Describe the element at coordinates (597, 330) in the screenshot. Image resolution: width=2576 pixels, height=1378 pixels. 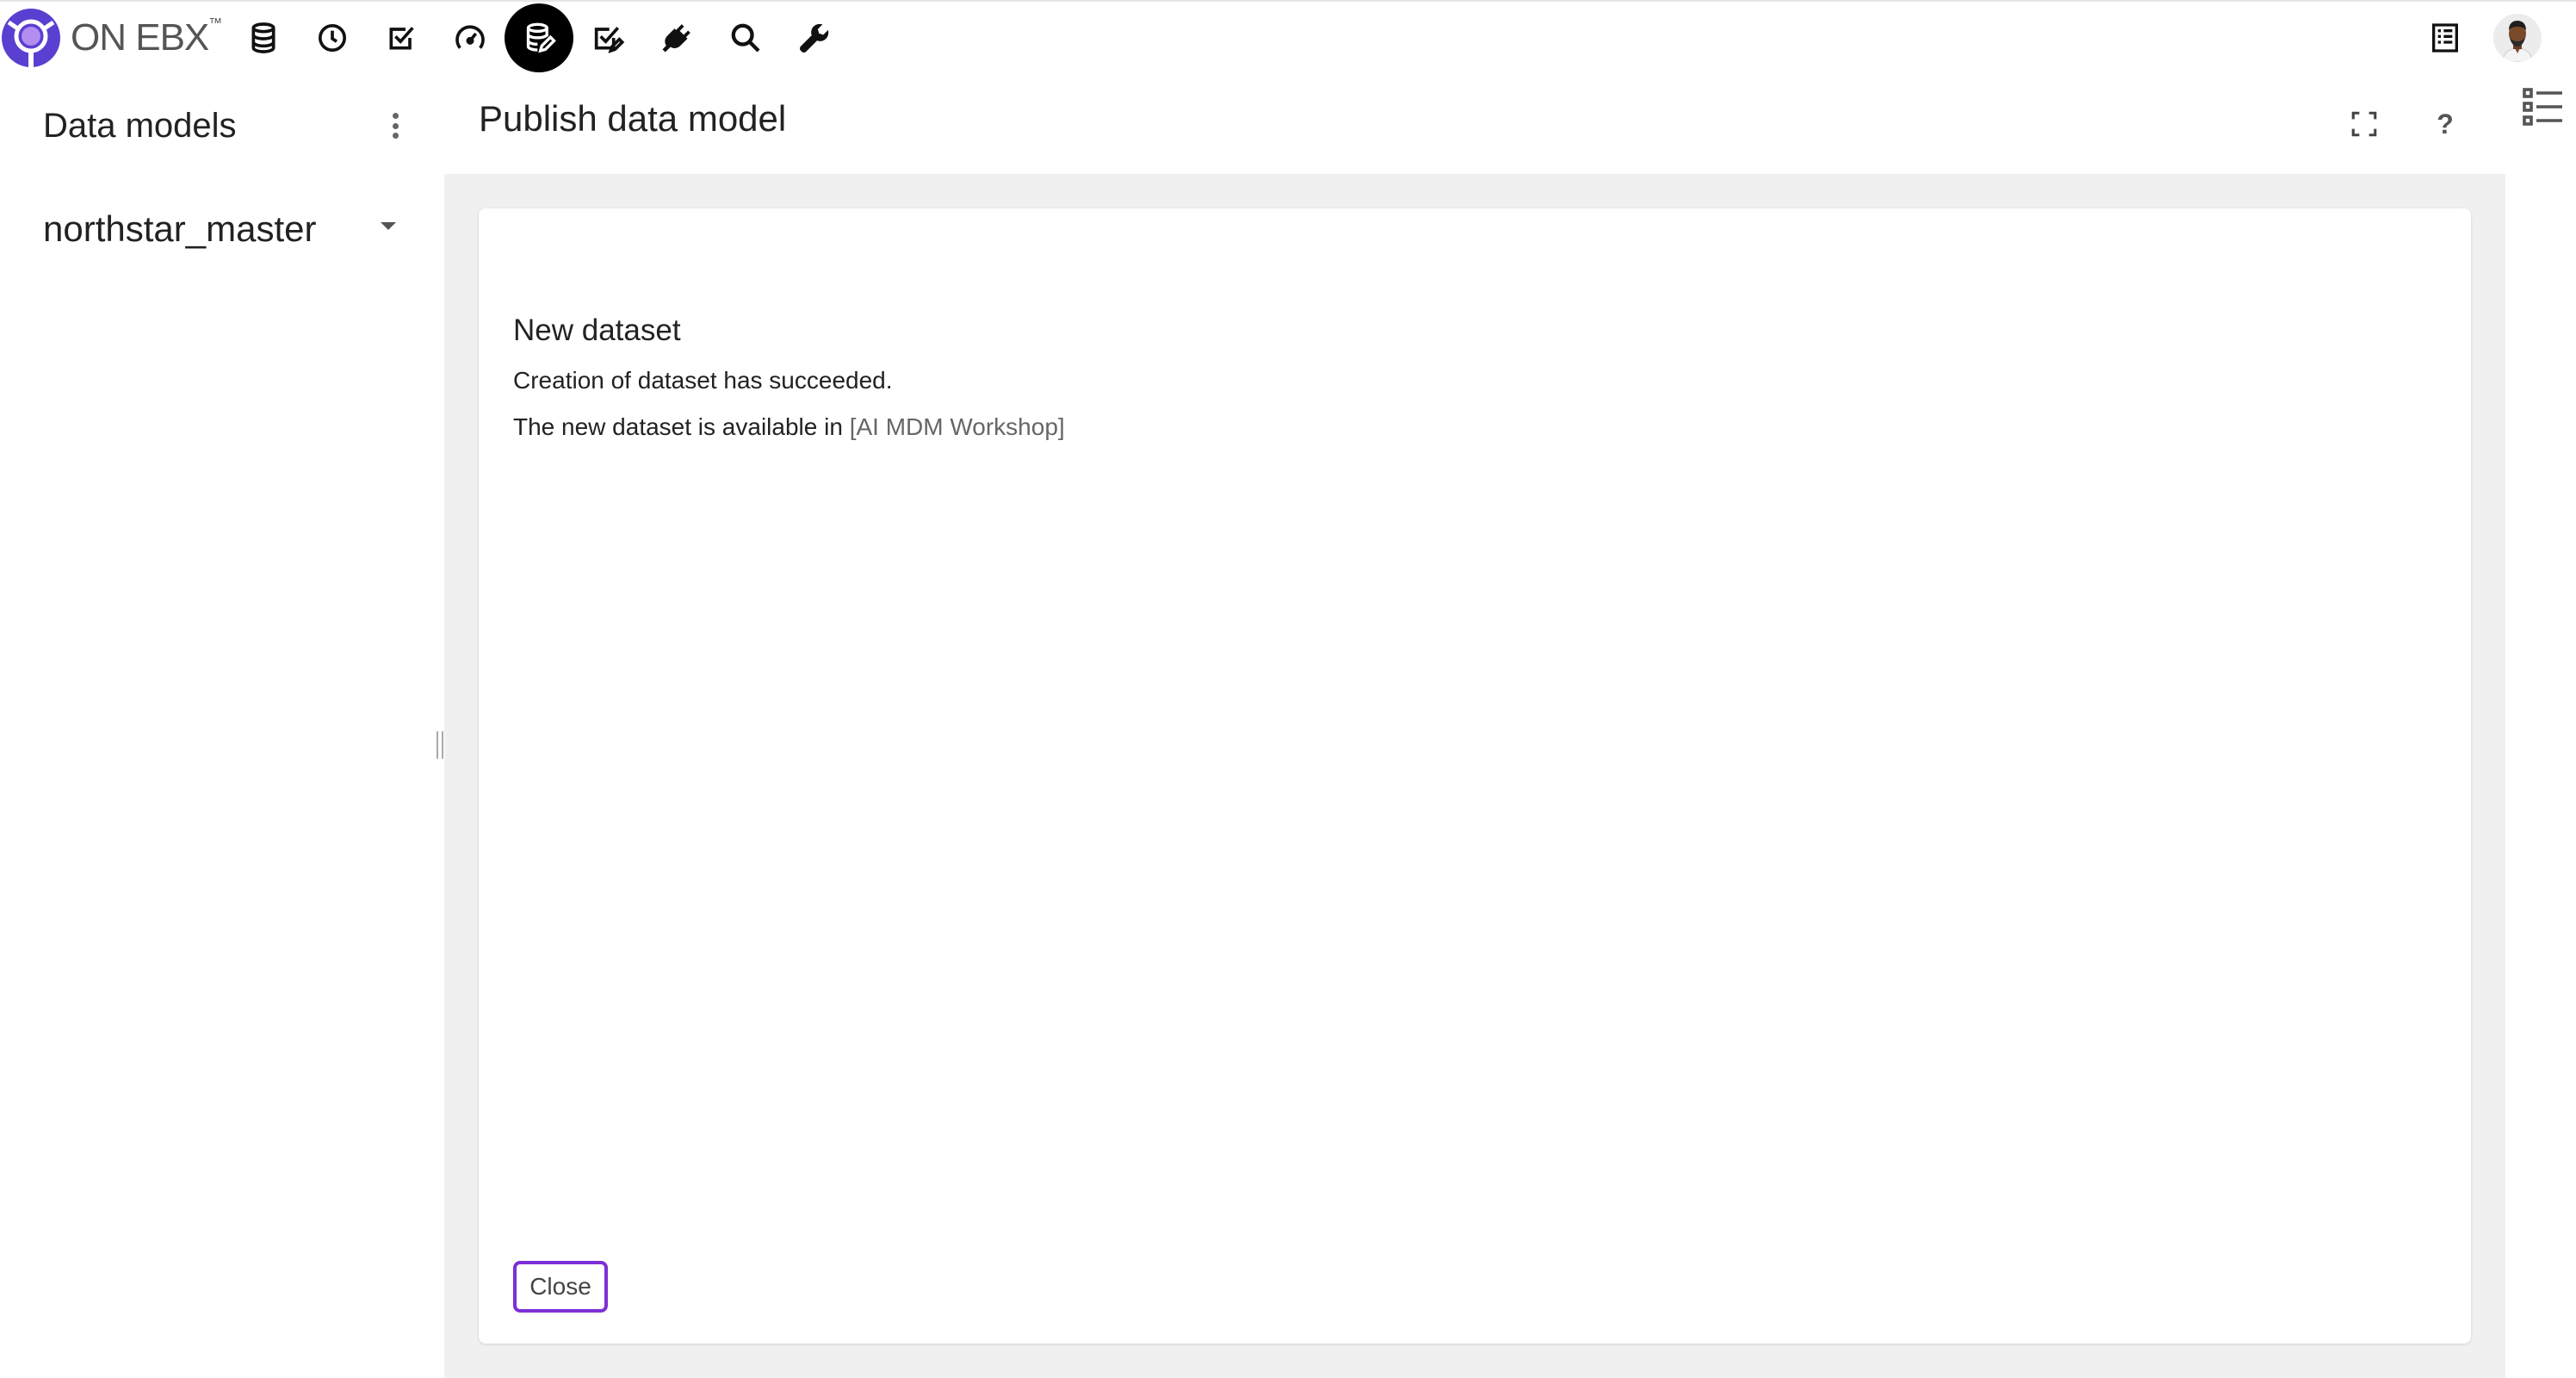
I see `card-heading: New dataset` at that location.